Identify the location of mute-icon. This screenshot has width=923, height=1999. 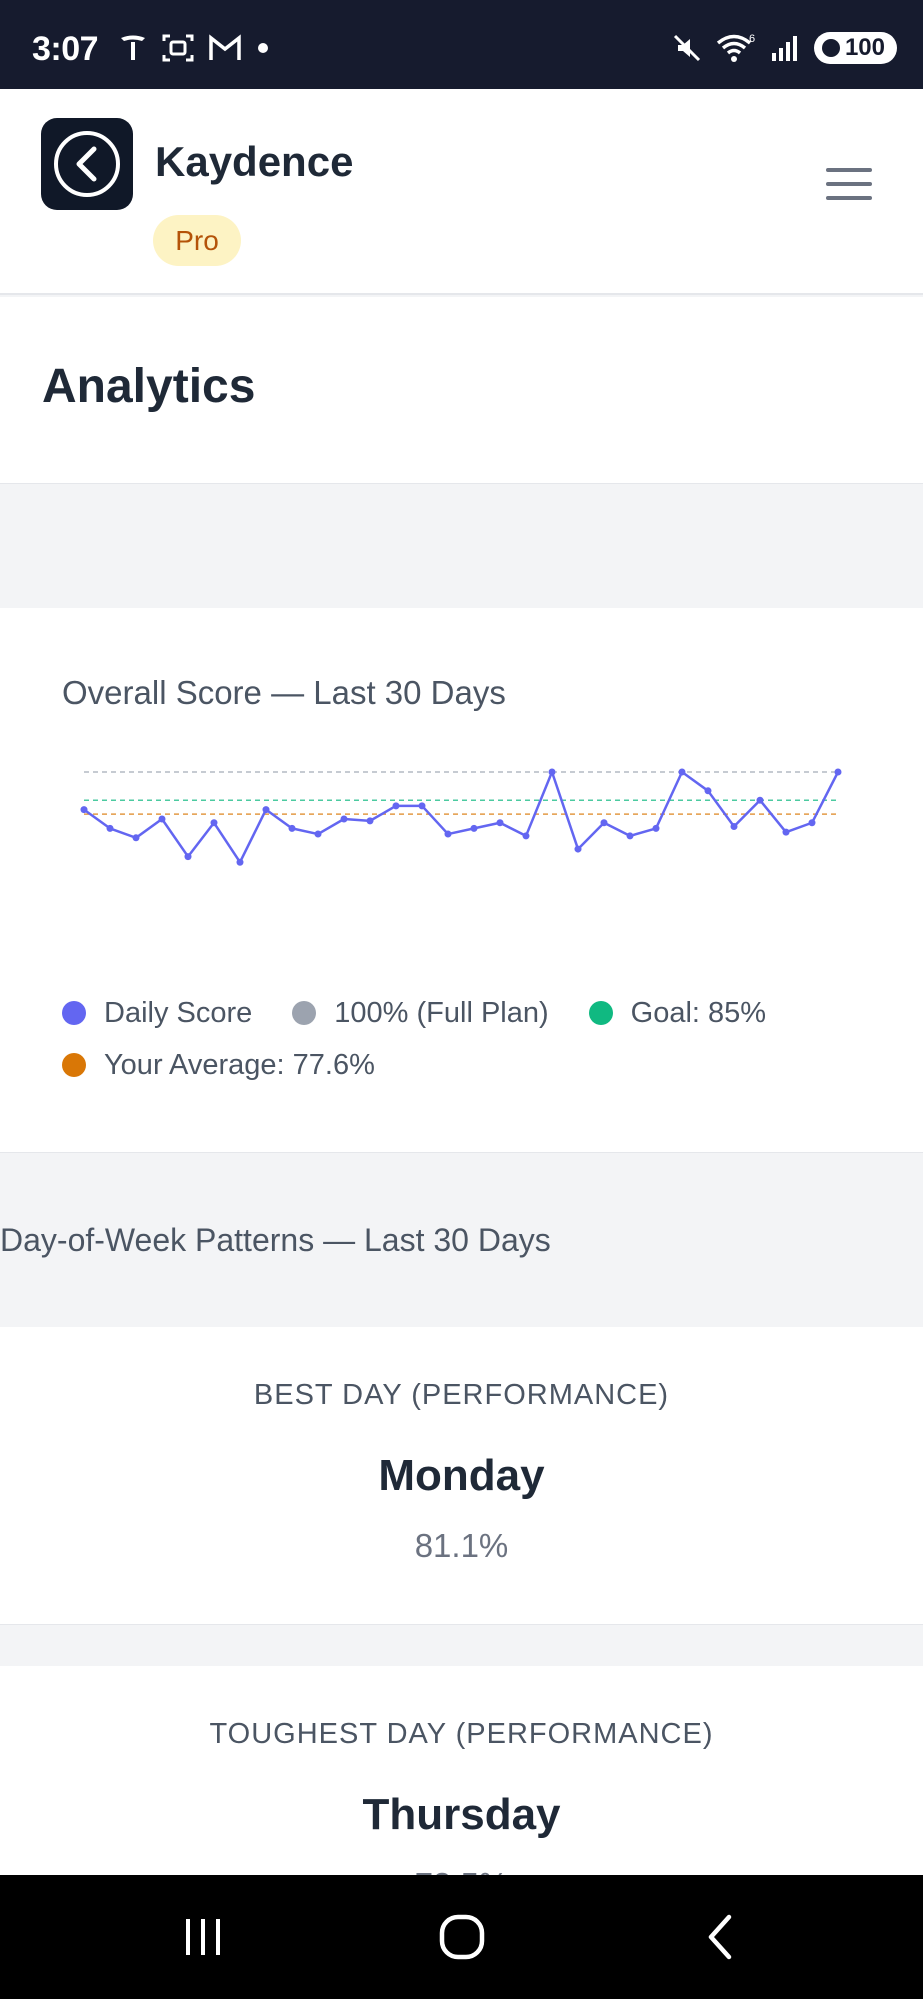
(687, 48).